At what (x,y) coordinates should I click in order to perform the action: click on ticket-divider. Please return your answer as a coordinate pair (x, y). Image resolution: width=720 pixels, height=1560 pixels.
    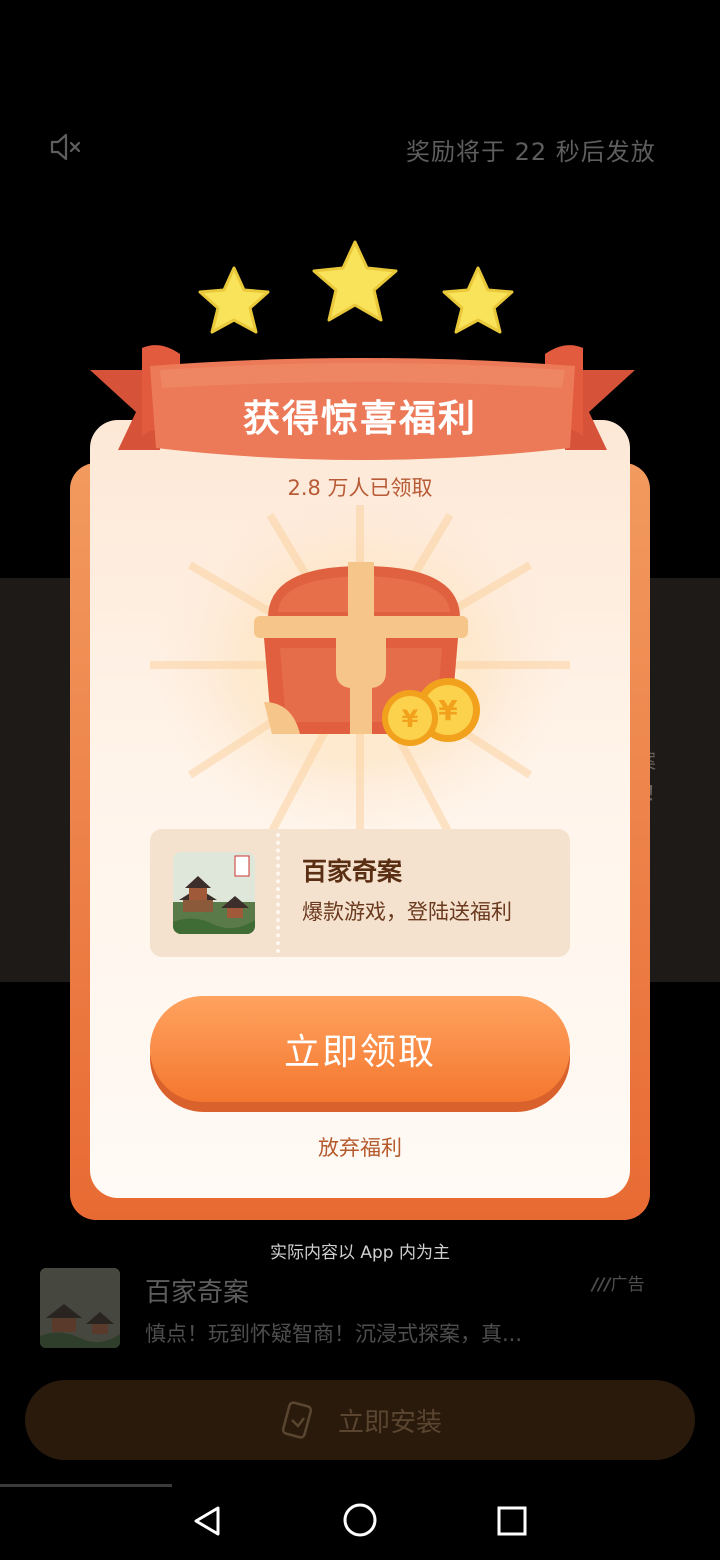
    Looking at the image, I should click on (278, 893).